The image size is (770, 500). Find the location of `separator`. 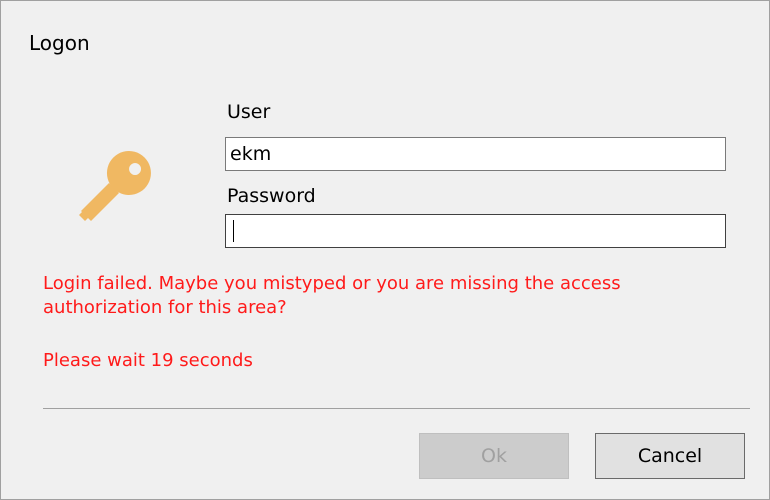

separator is located at coordinates (396, 408).